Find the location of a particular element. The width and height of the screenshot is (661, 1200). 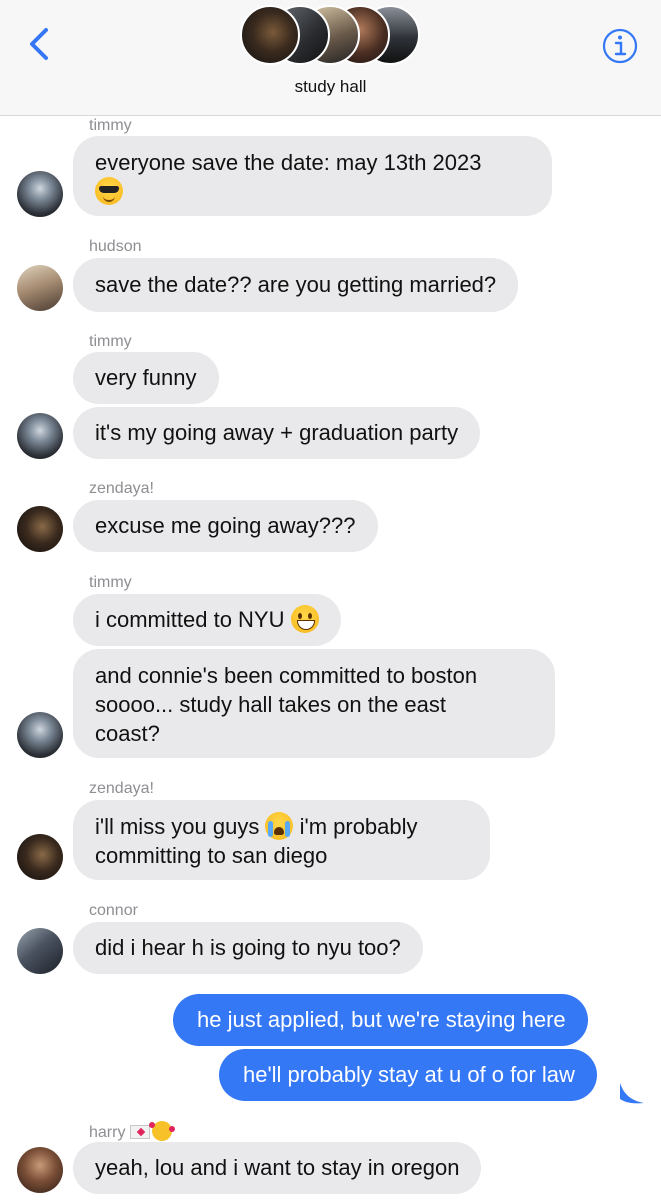

message-bubble: everyone save the date: may 13th 2023 is located at coordinates (312, 176).